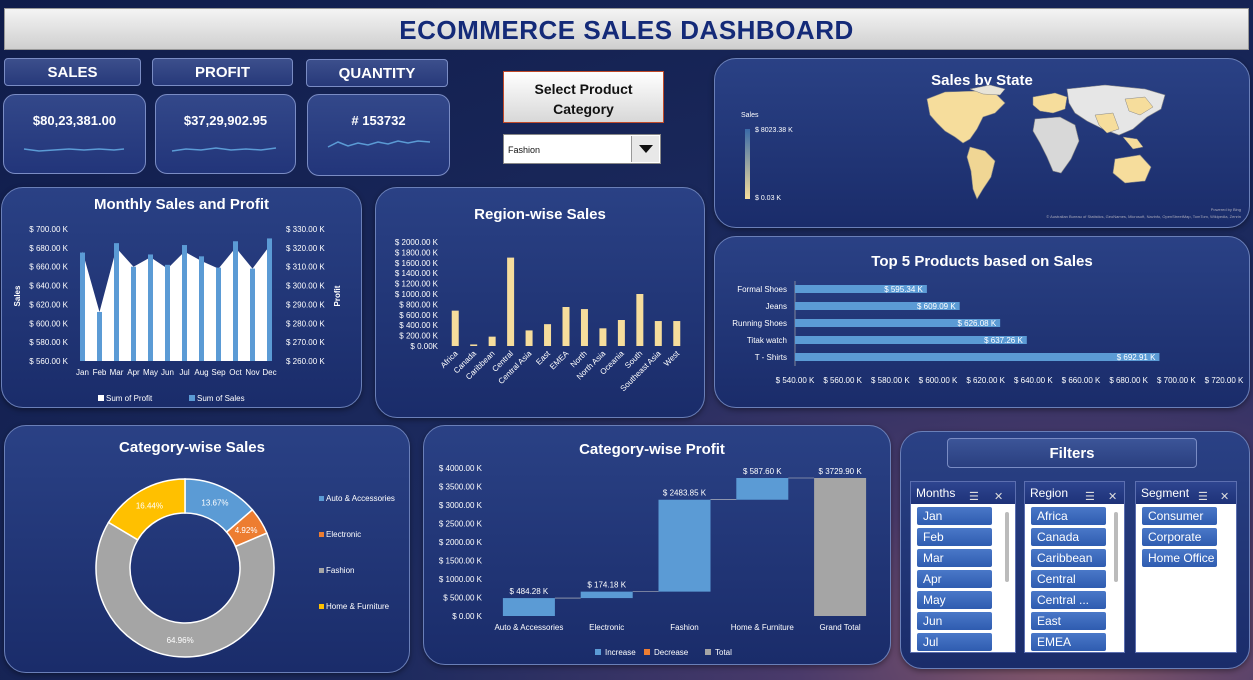 The width and height of the screenshot is (1253, 680). What do you see at coordinates (768, 198) in the screenshot?
I see `map-legend-min: $ 0.03 K` at bounding box center [768, 198].